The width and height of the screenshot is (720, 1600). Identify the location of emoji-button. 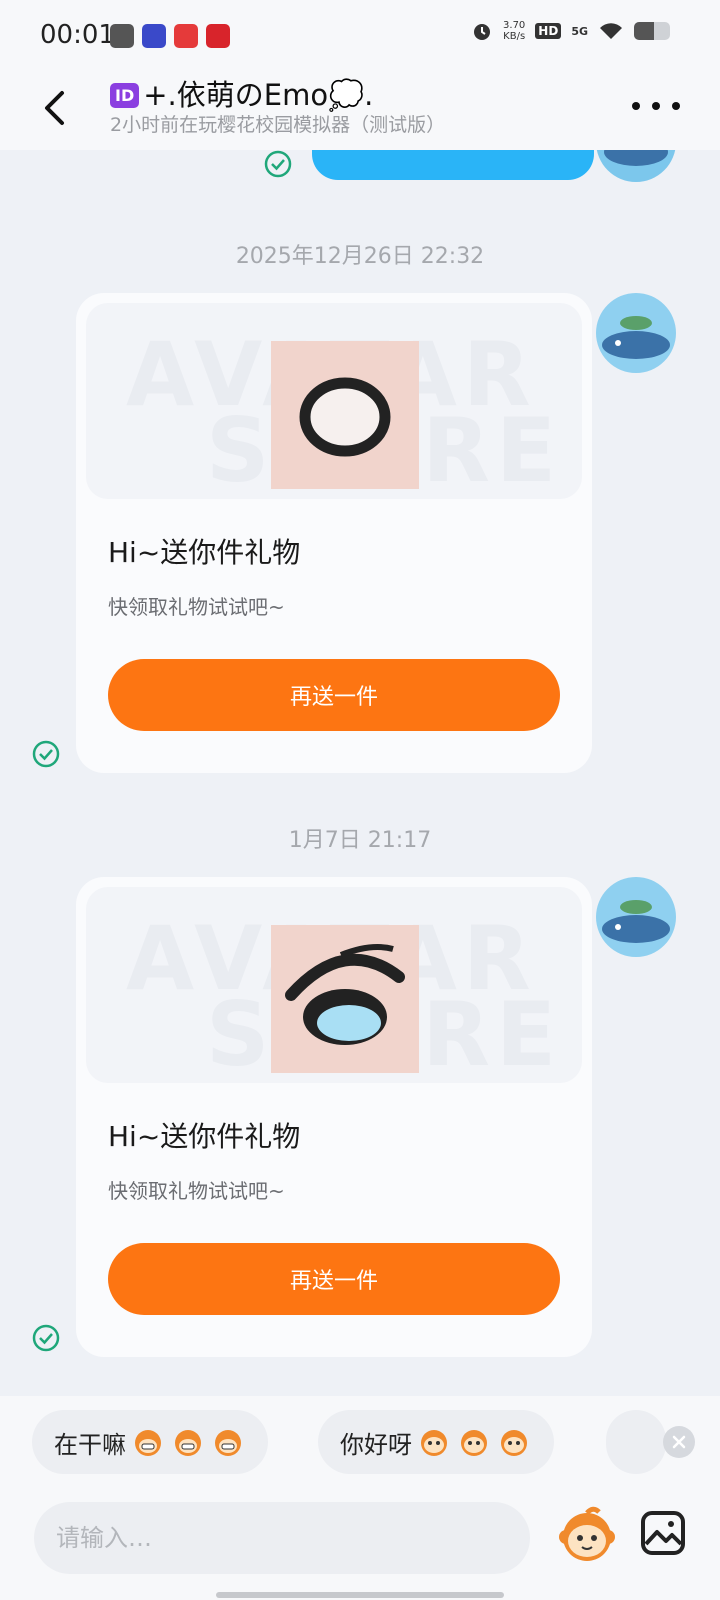
(587, 1535).